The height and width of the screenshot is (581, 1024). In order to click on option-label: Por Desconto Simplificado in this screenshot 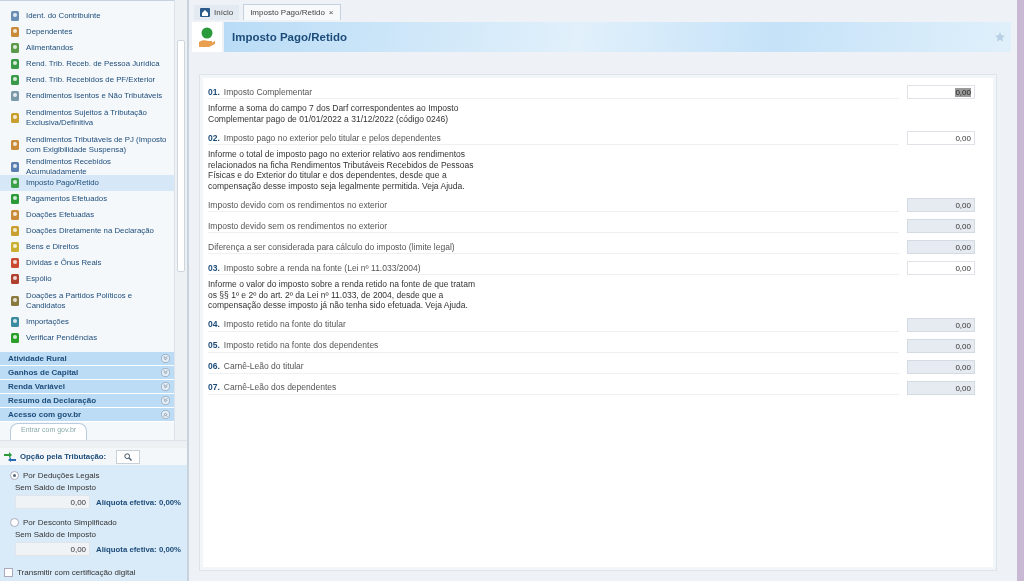, I will do `click(70, 522)`.